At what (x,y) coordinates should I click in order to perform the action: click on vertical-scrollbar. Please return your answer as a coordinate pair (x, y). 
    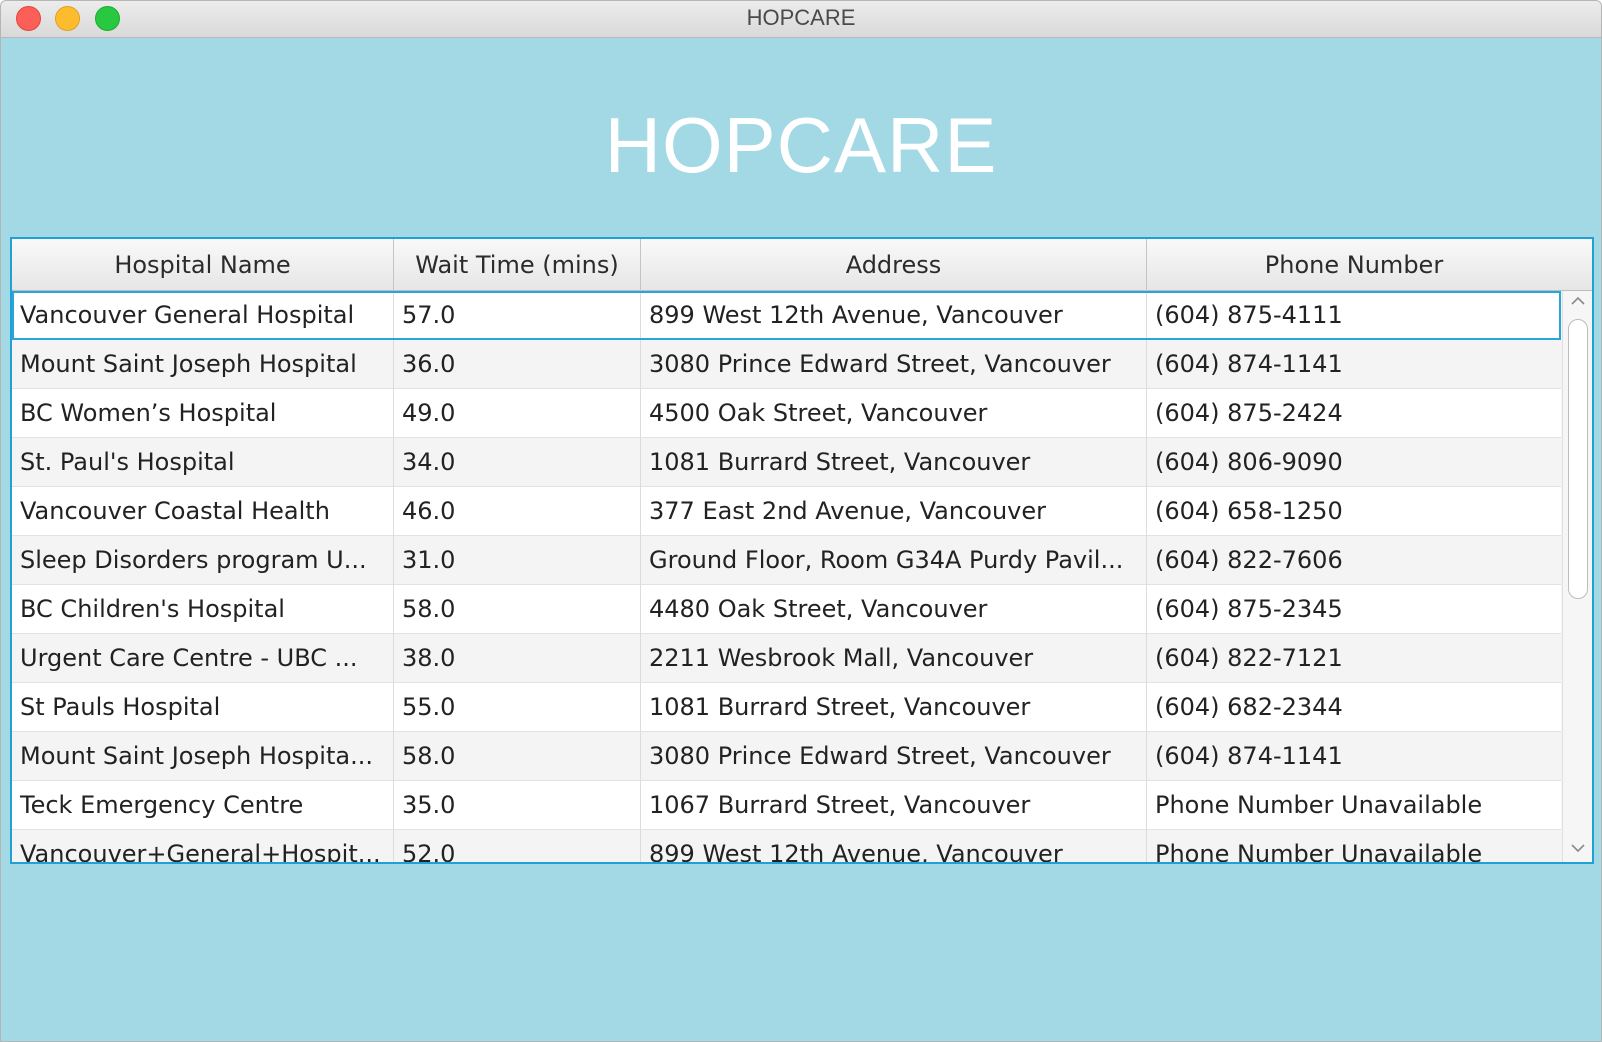
    Looking at the image, I should click on (1577, 576).